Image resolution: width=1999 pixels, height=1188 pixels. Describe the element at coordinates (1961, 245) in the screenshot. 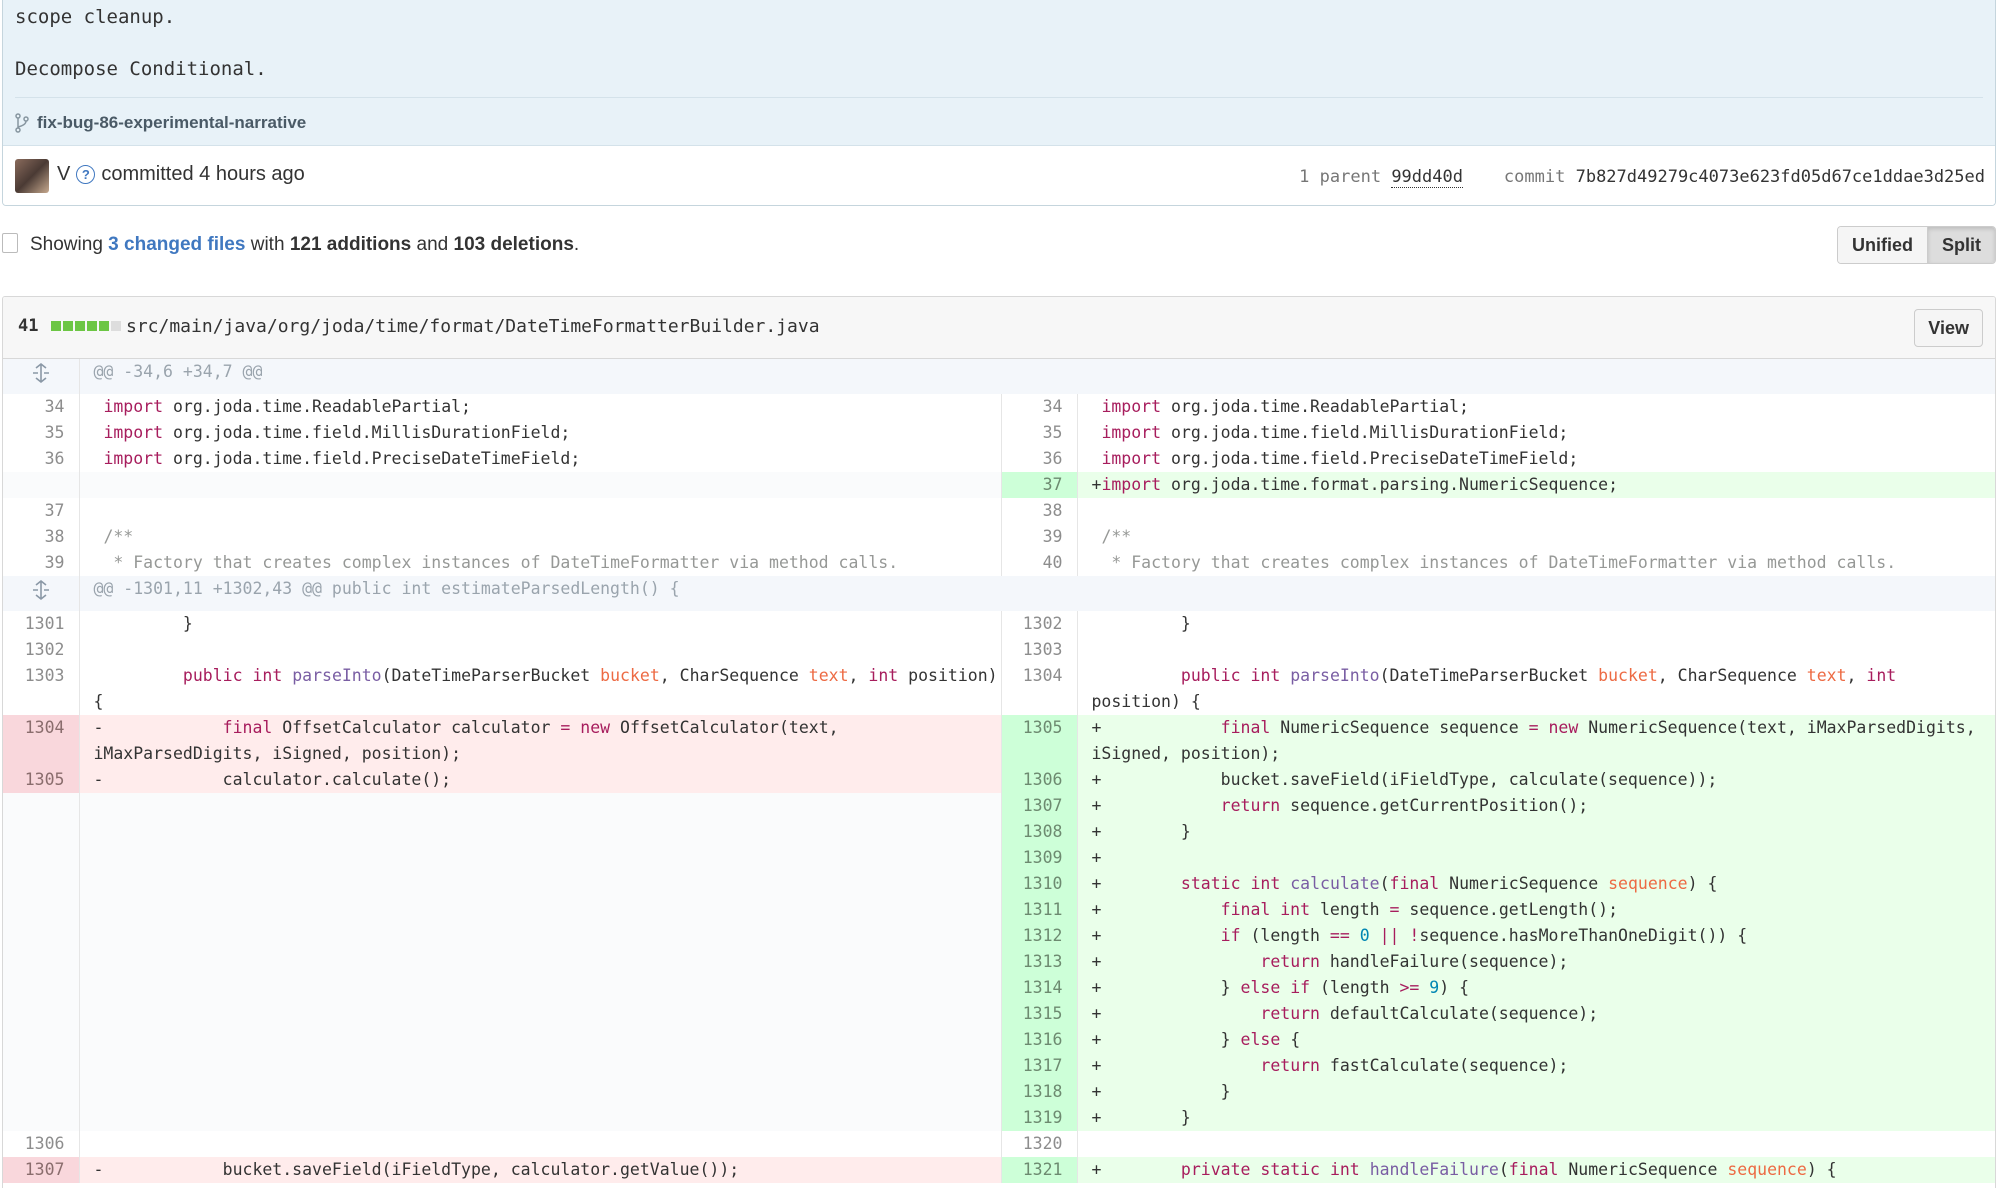

I see `split-button: Split` at that location.